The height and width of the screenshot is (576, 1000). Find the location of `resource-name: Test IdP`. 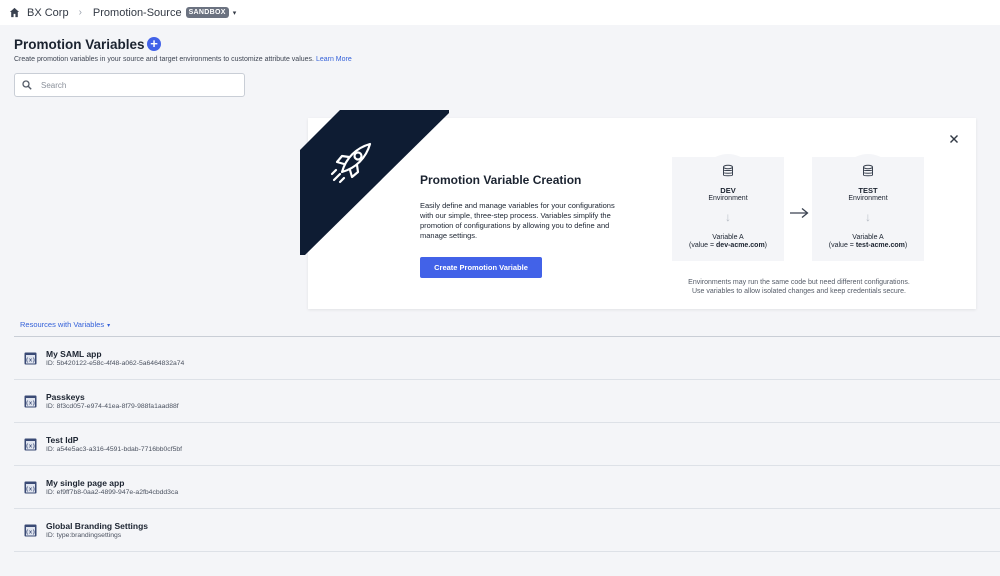

resource-name: Test IdP is located at coordinates (62, 440).